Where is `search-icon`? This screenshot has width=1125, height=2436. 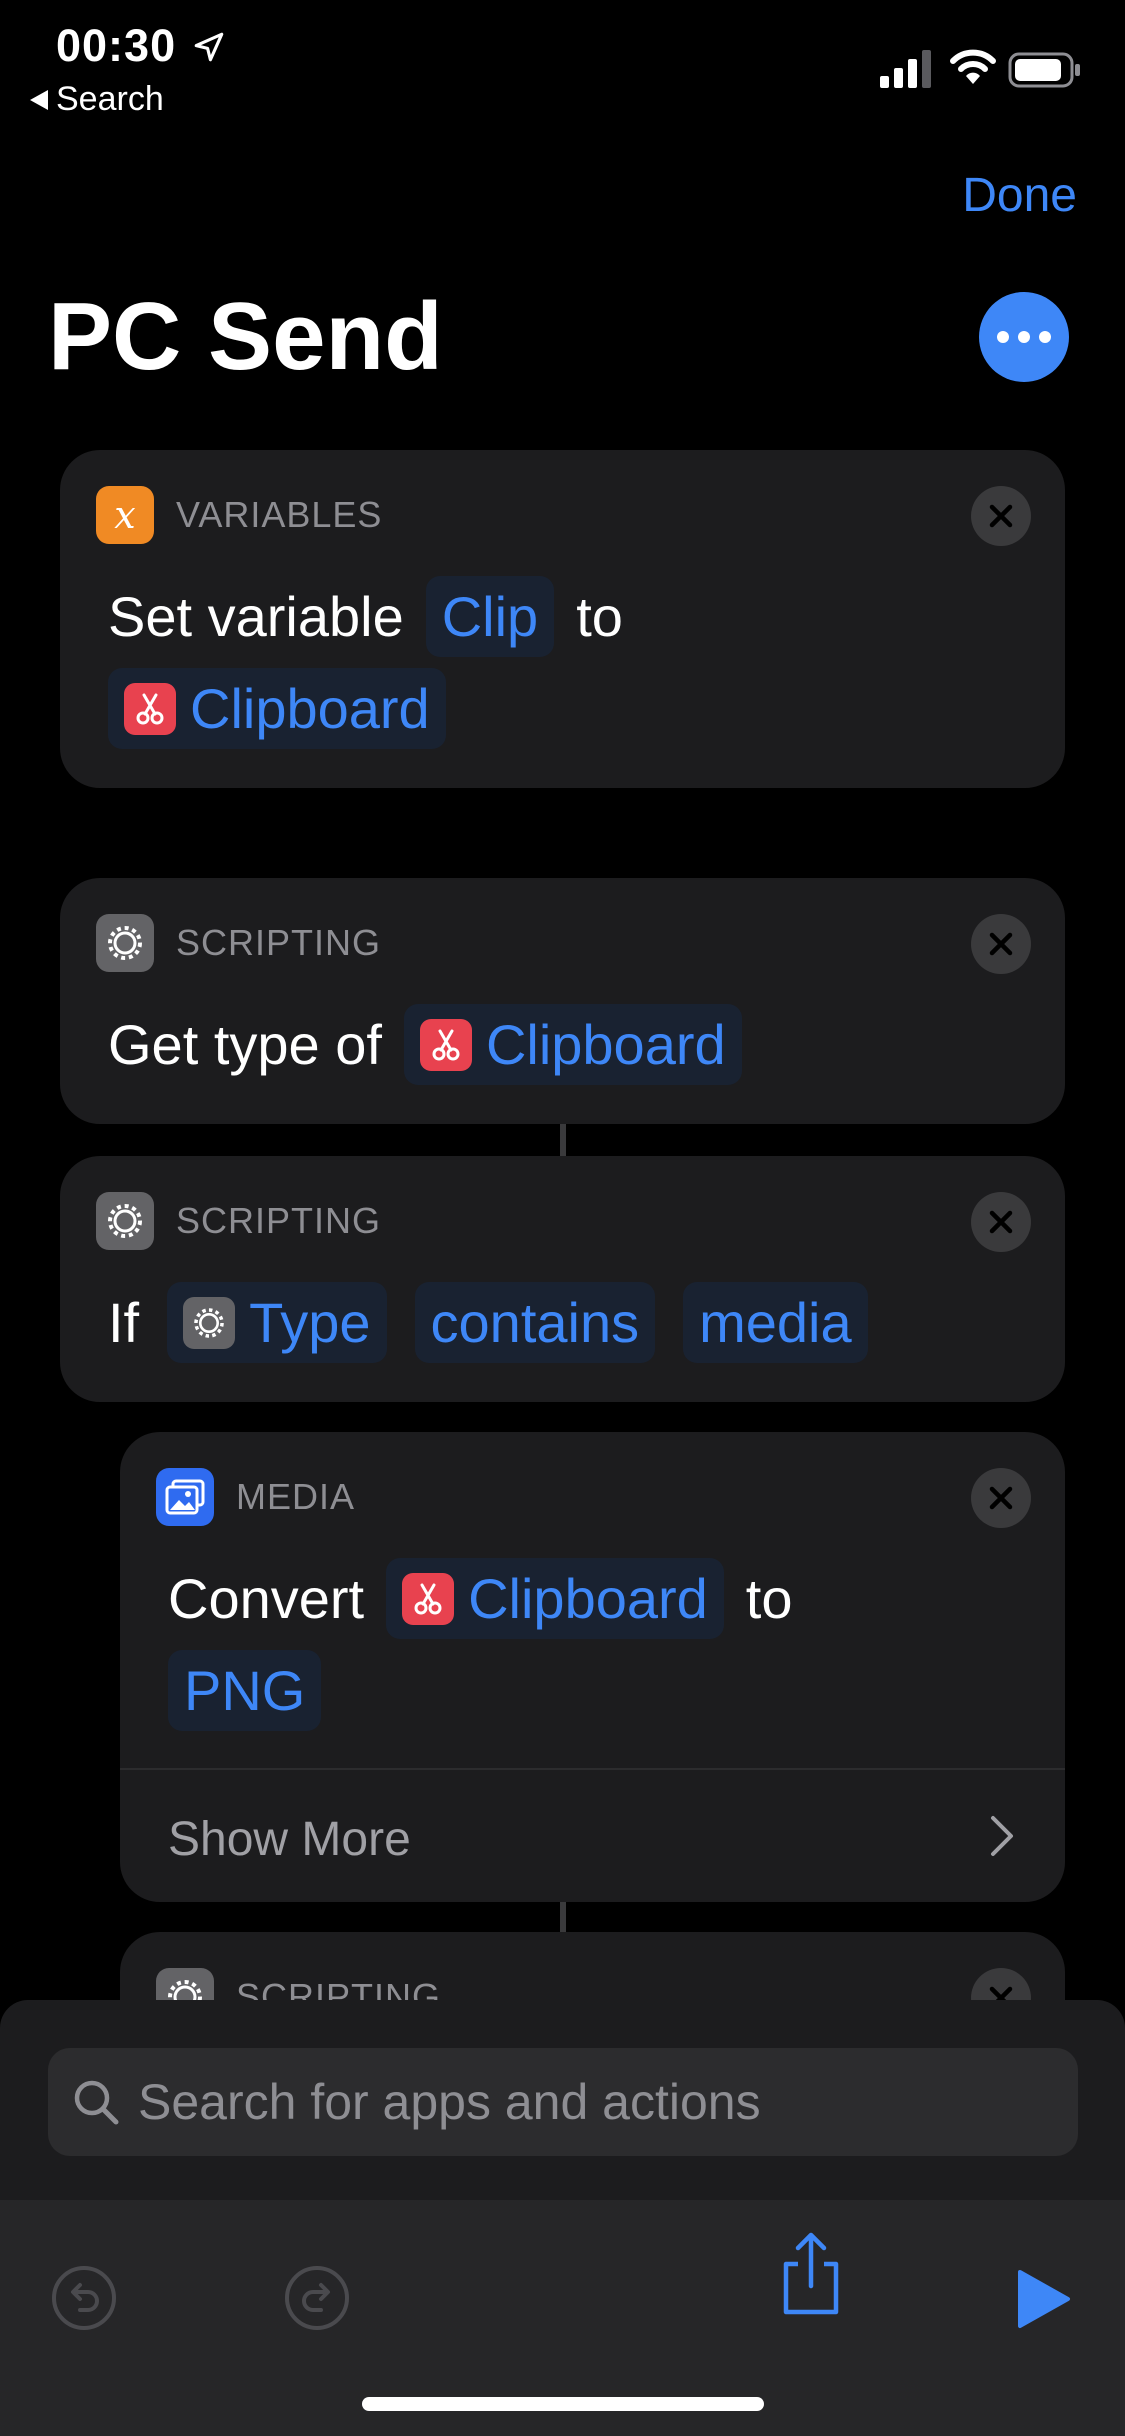 search-icon is located at coordinates (96, 2102).